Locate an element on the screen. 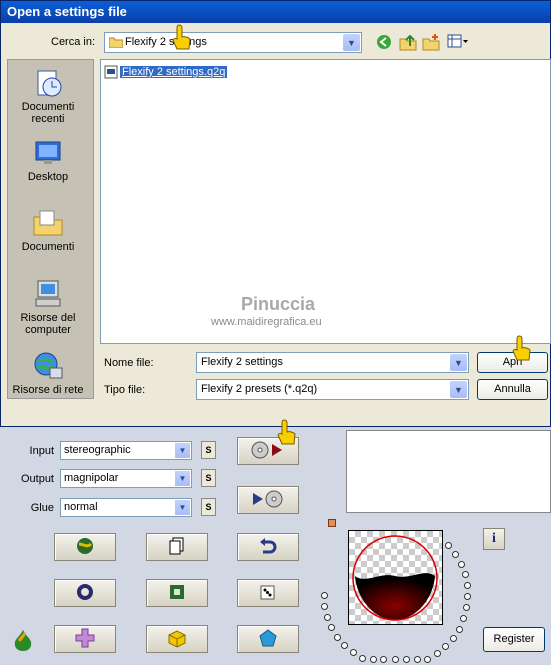 This screenshot has width=551, height=665. place-my-computer: Risorse del computer is located at coordinates (48, 307).